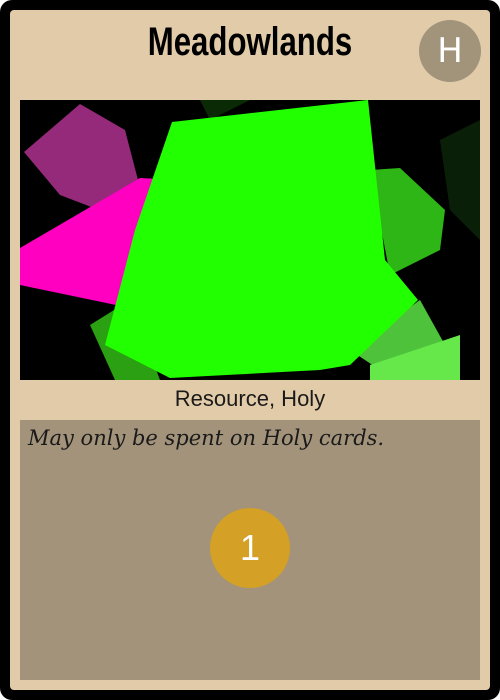  I want to click on card-title: Meadowlands, so click(250, 42).